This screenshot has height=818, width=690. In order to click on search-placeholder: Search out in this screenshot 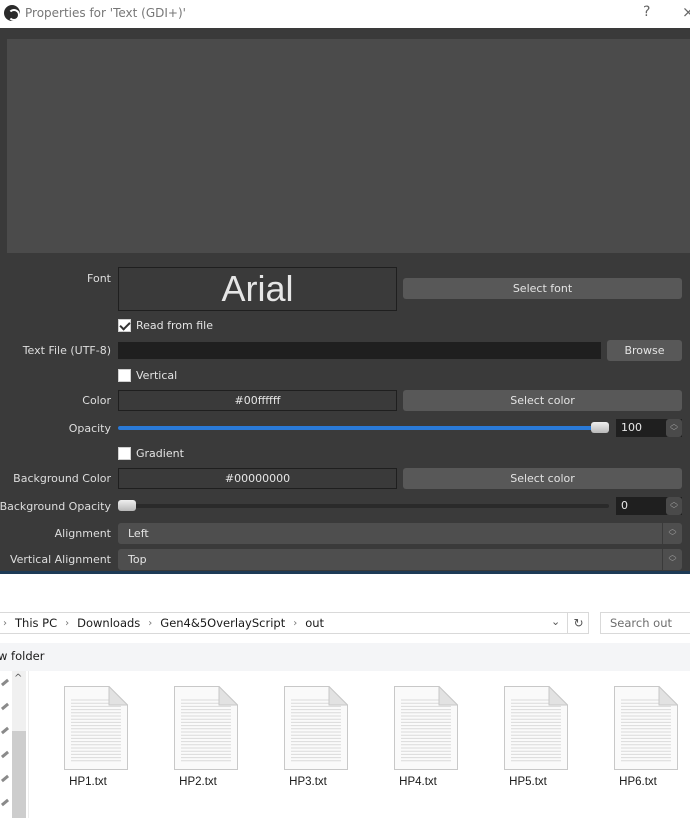, I will do `click(641, 623)`.